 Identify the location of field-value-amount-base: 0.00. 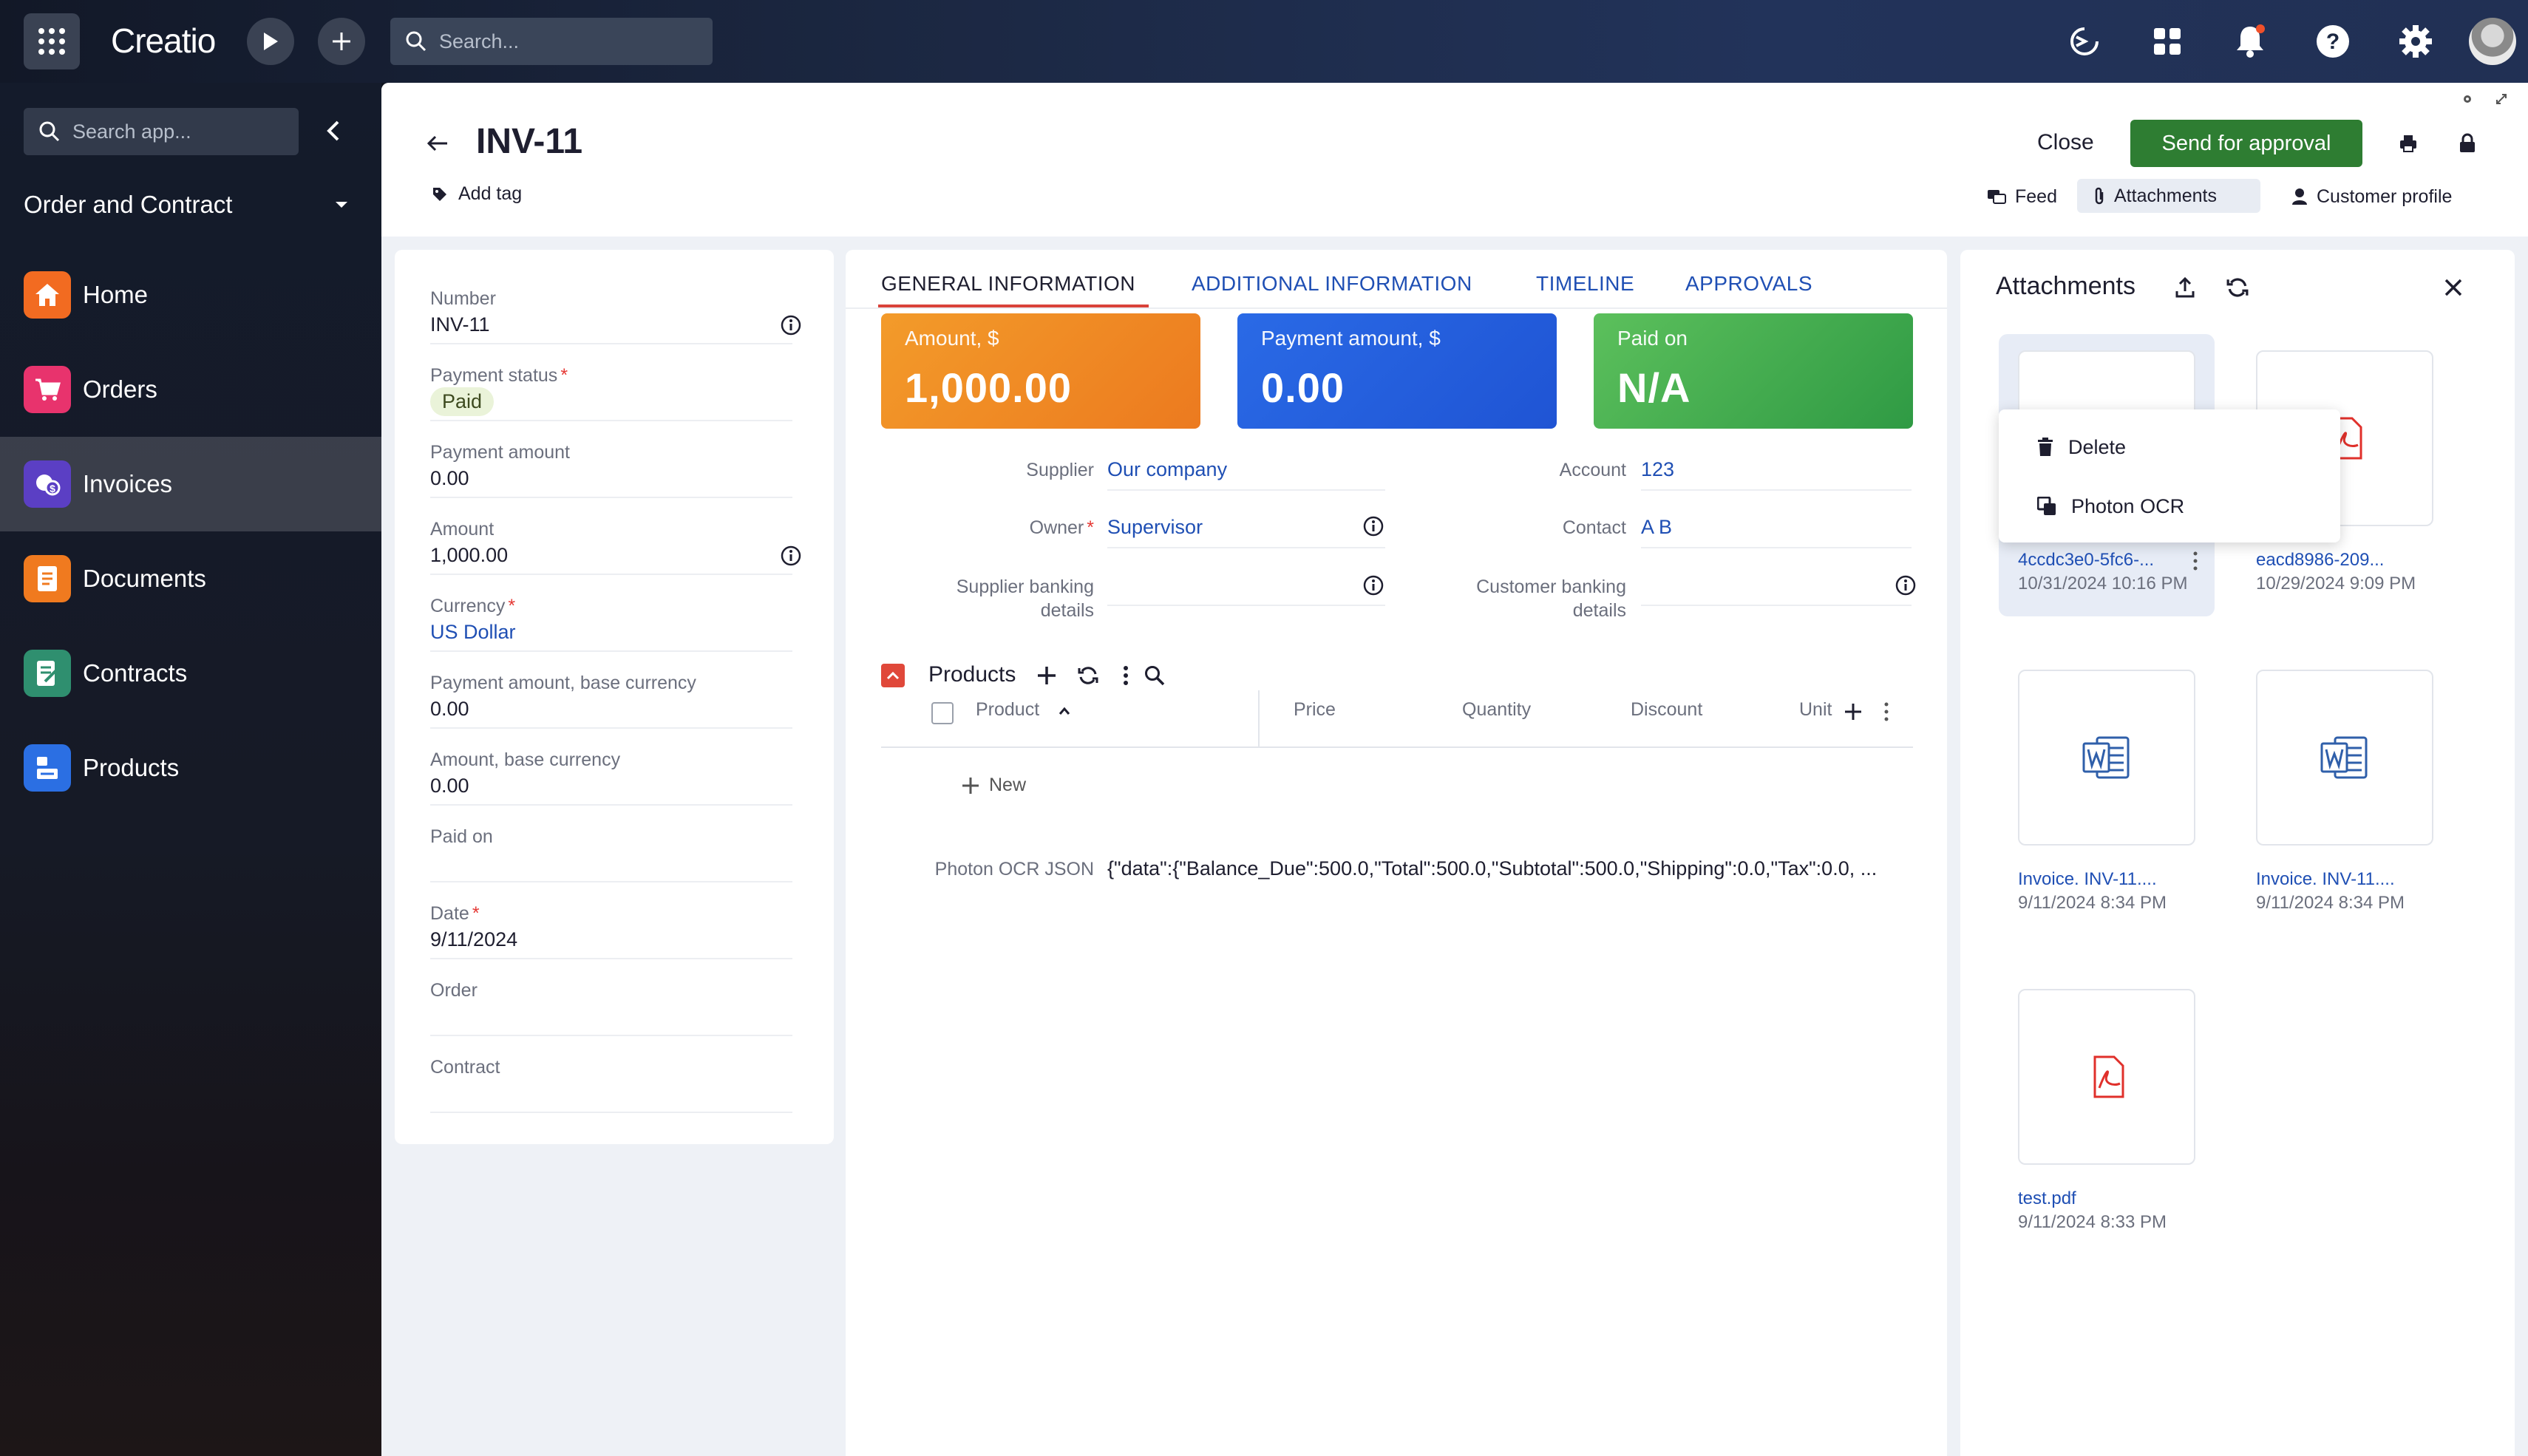
(450, 786).